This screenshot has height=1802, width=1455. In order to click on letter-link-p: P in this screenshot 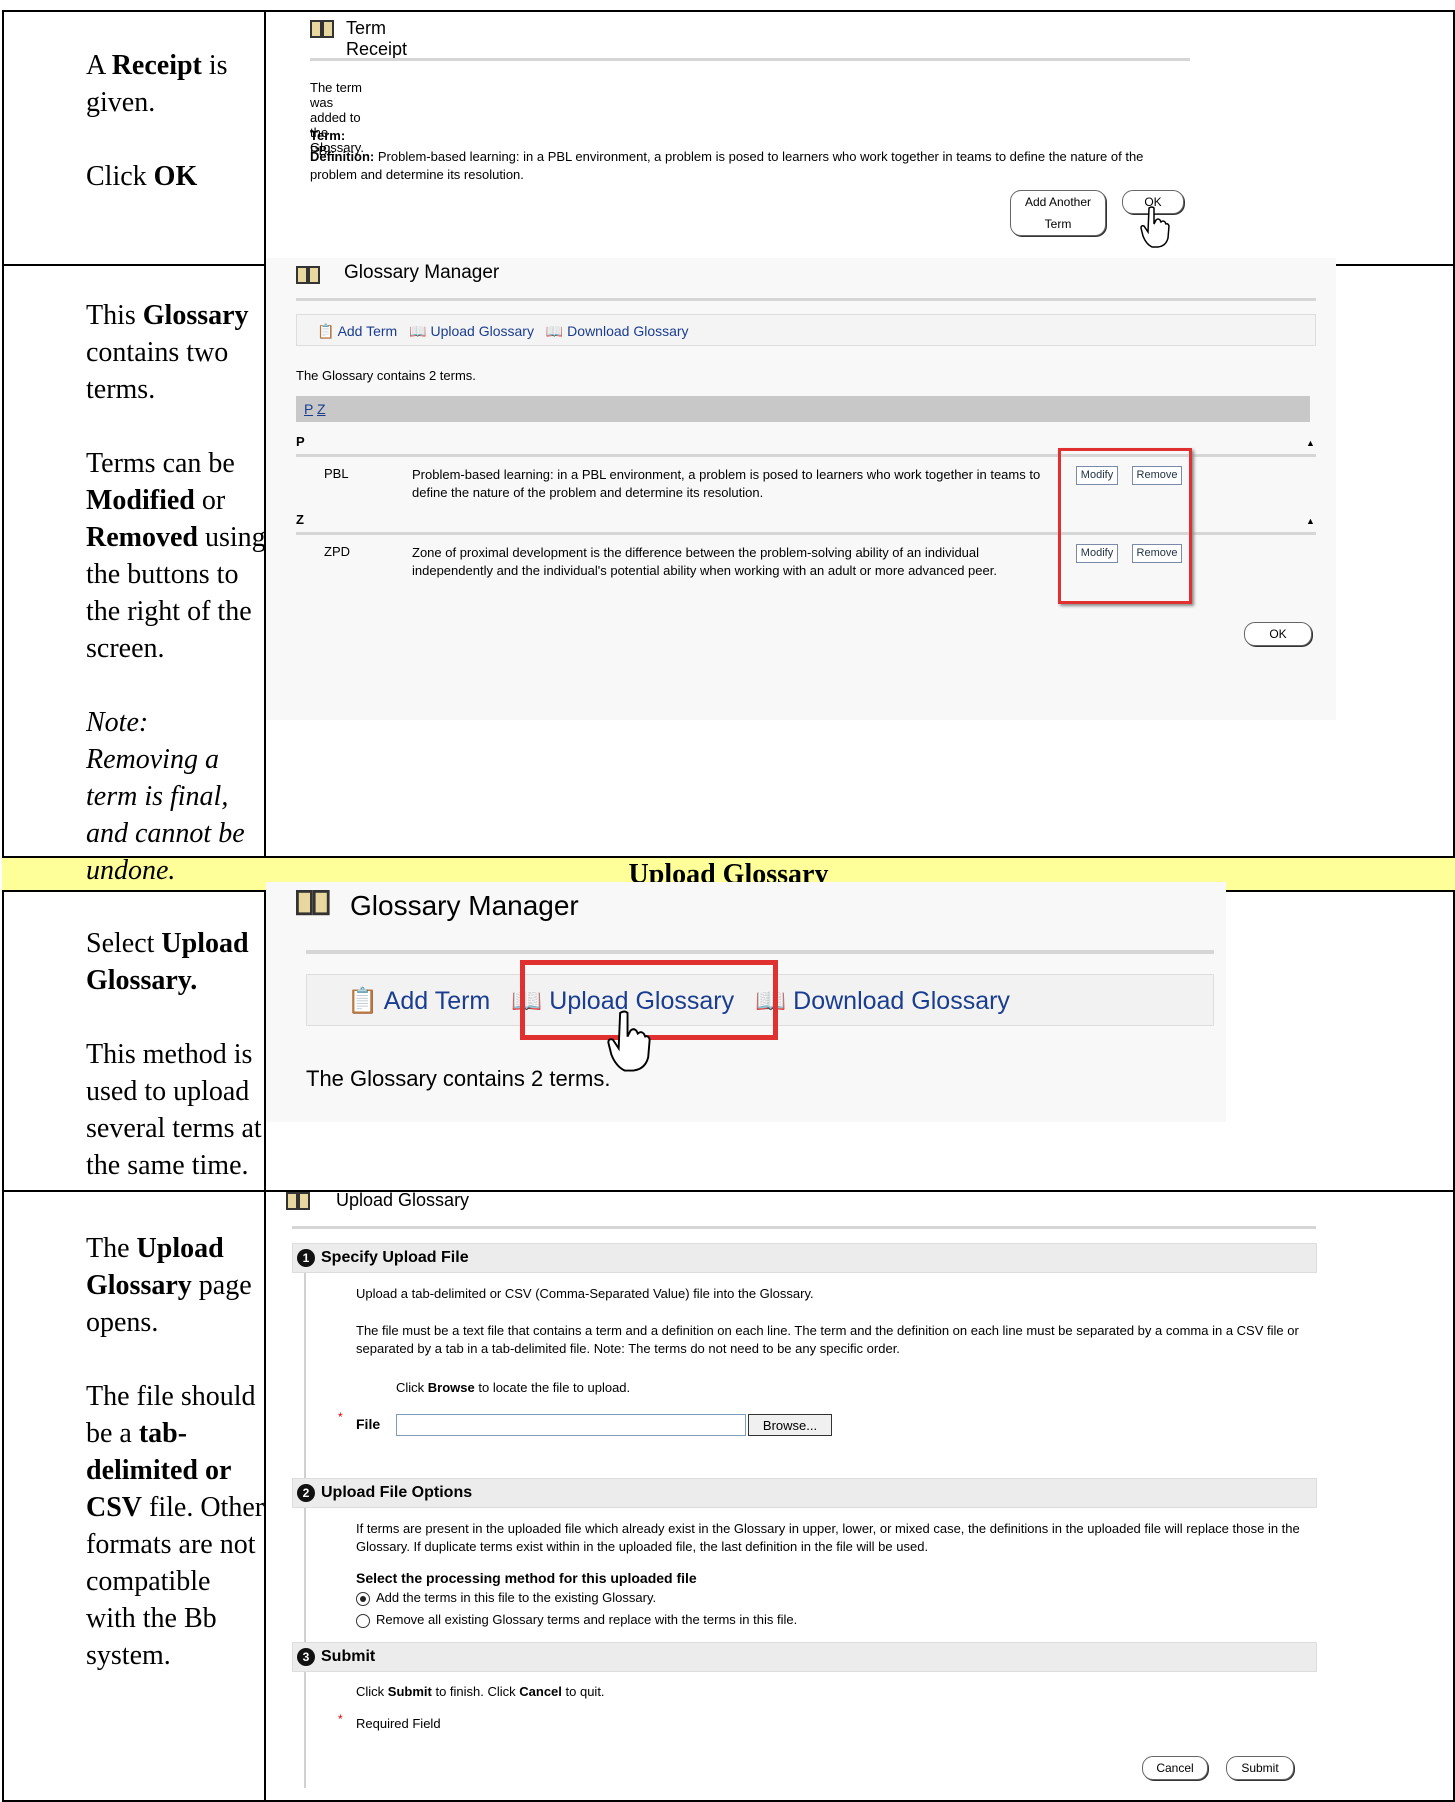, I will do `click(308, 409)`.